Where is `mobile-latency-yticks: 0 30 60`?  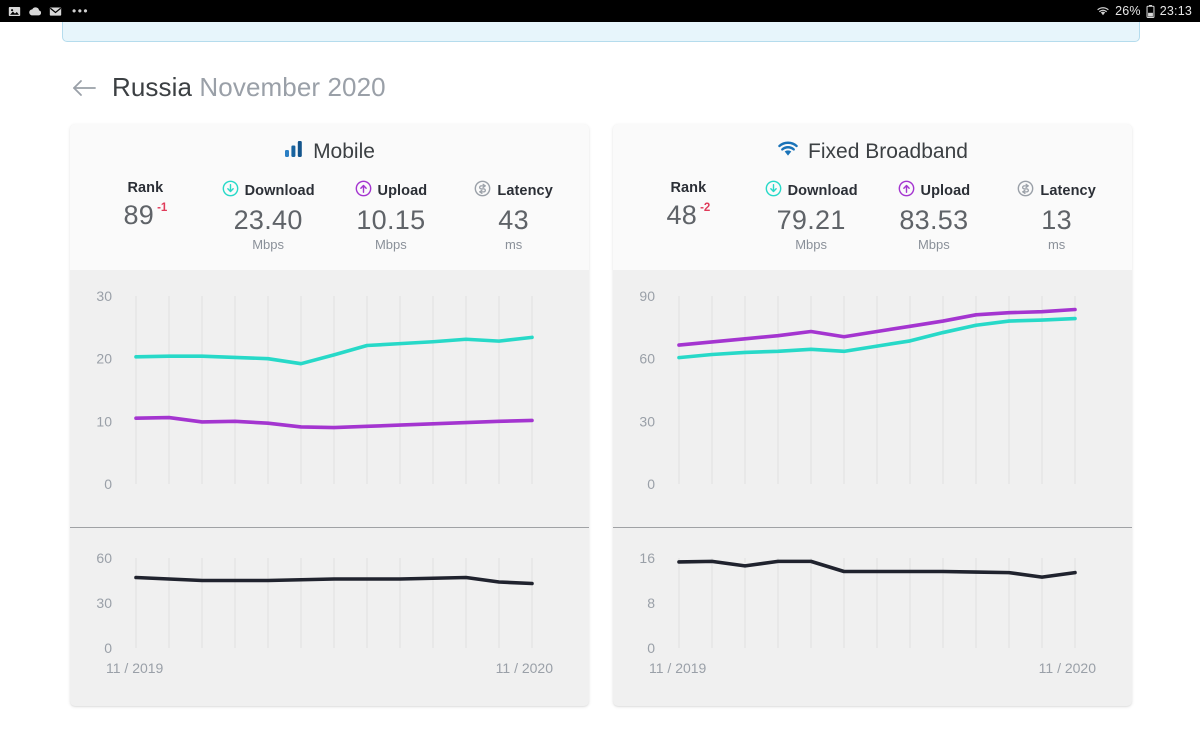 mobile-latency-yticks: 0 30 60 is located at coordinates (104, 603).